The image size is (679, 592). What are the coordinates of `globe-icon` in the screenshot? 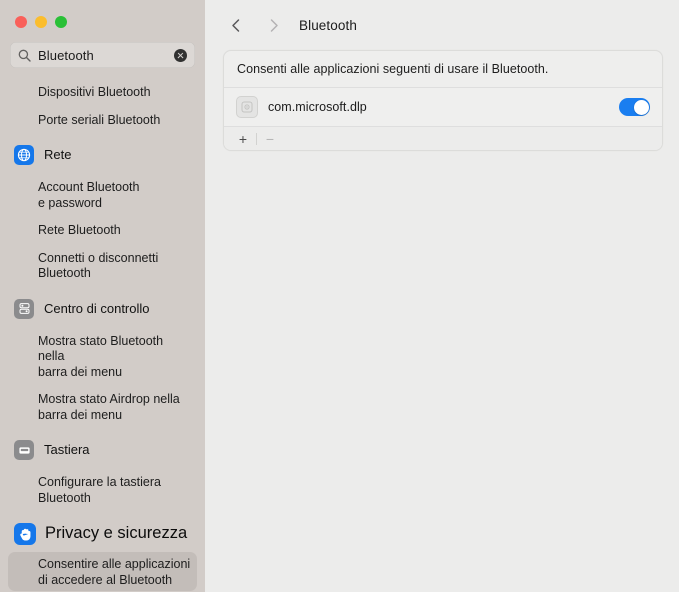 It's located at (24, 155).